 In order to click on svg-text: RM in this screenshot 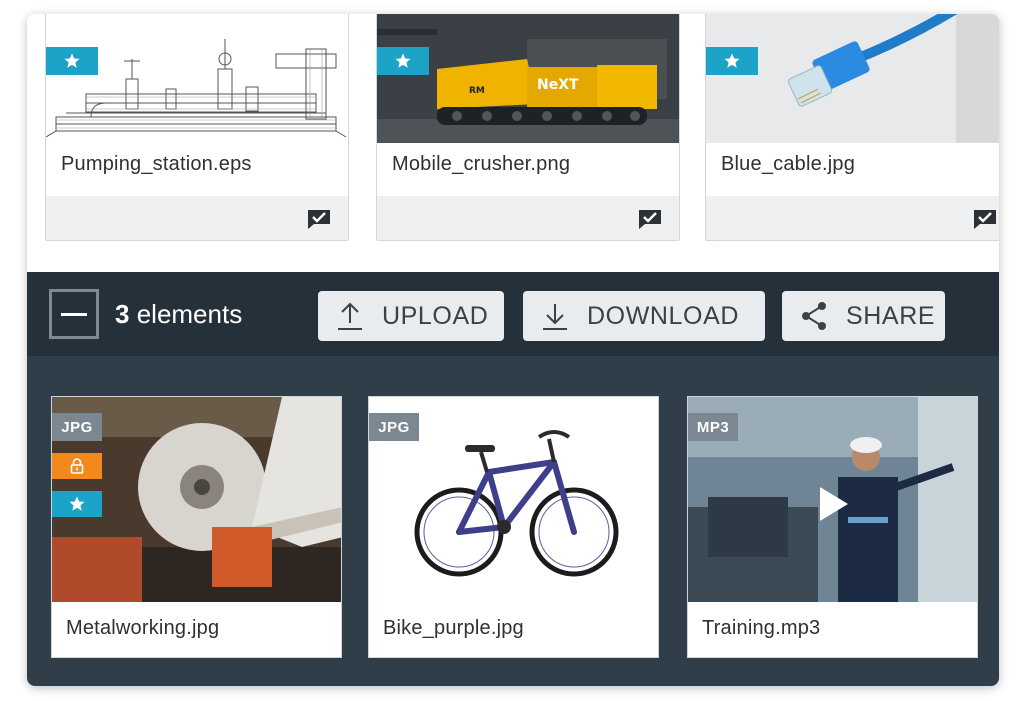, I will do `click(477, 91)`.